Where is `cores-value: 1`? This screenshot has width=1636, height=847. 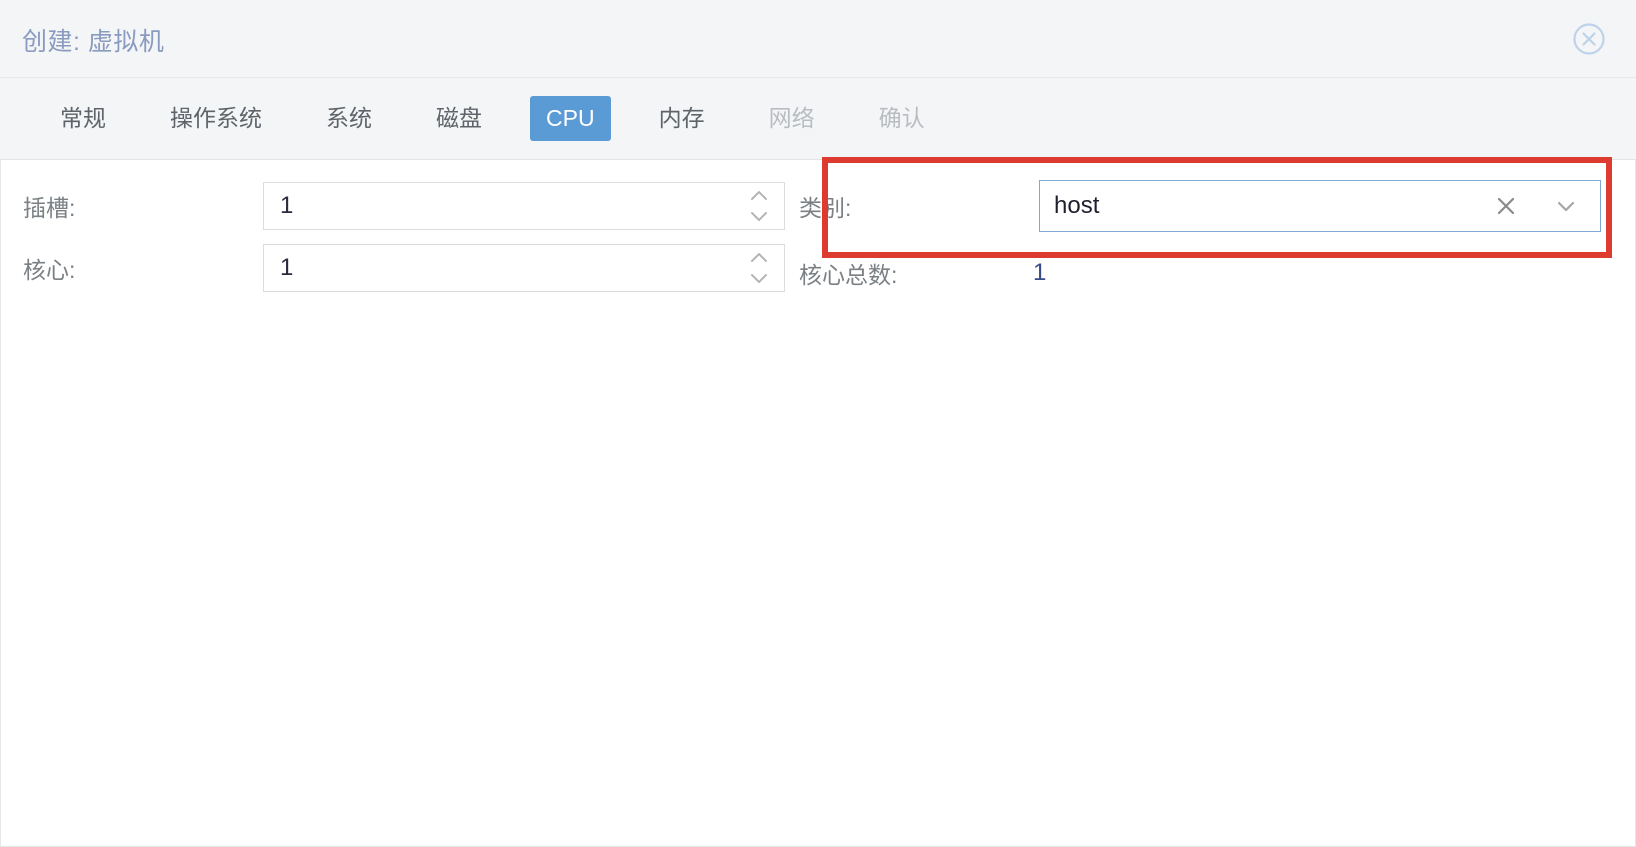 cores-value: 1 is located at coordinates (287, 267).